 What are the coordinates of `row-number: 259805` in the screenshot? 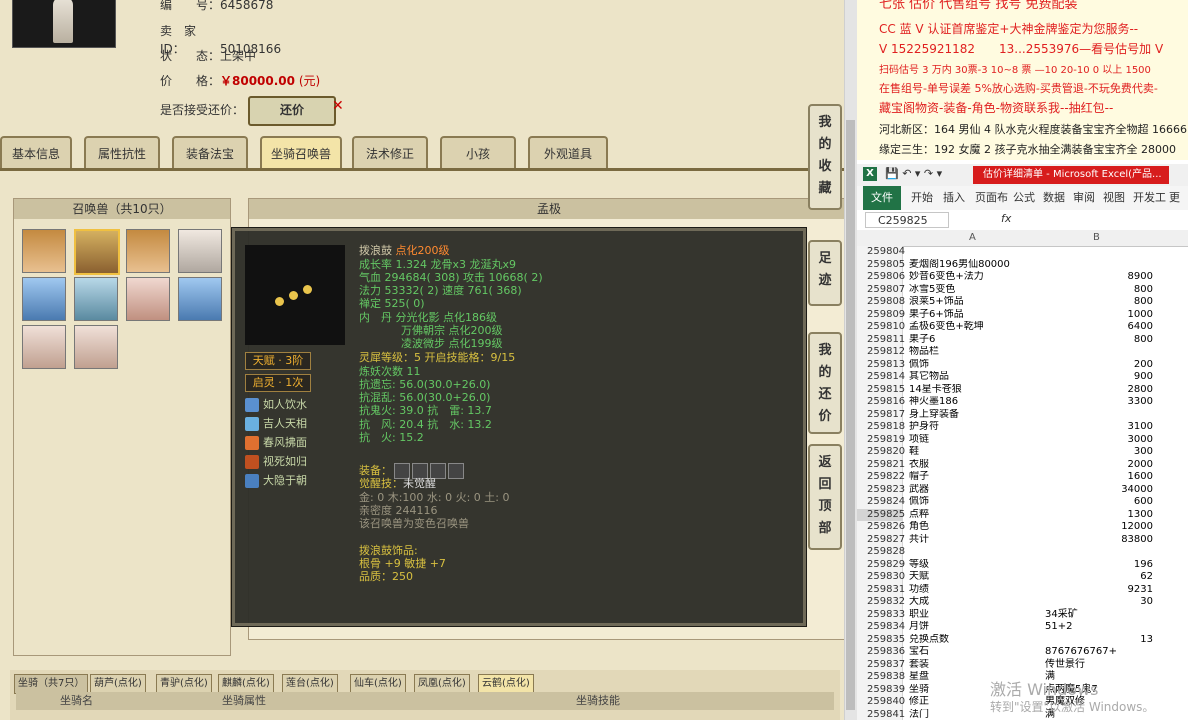 It's located at (881, 264).